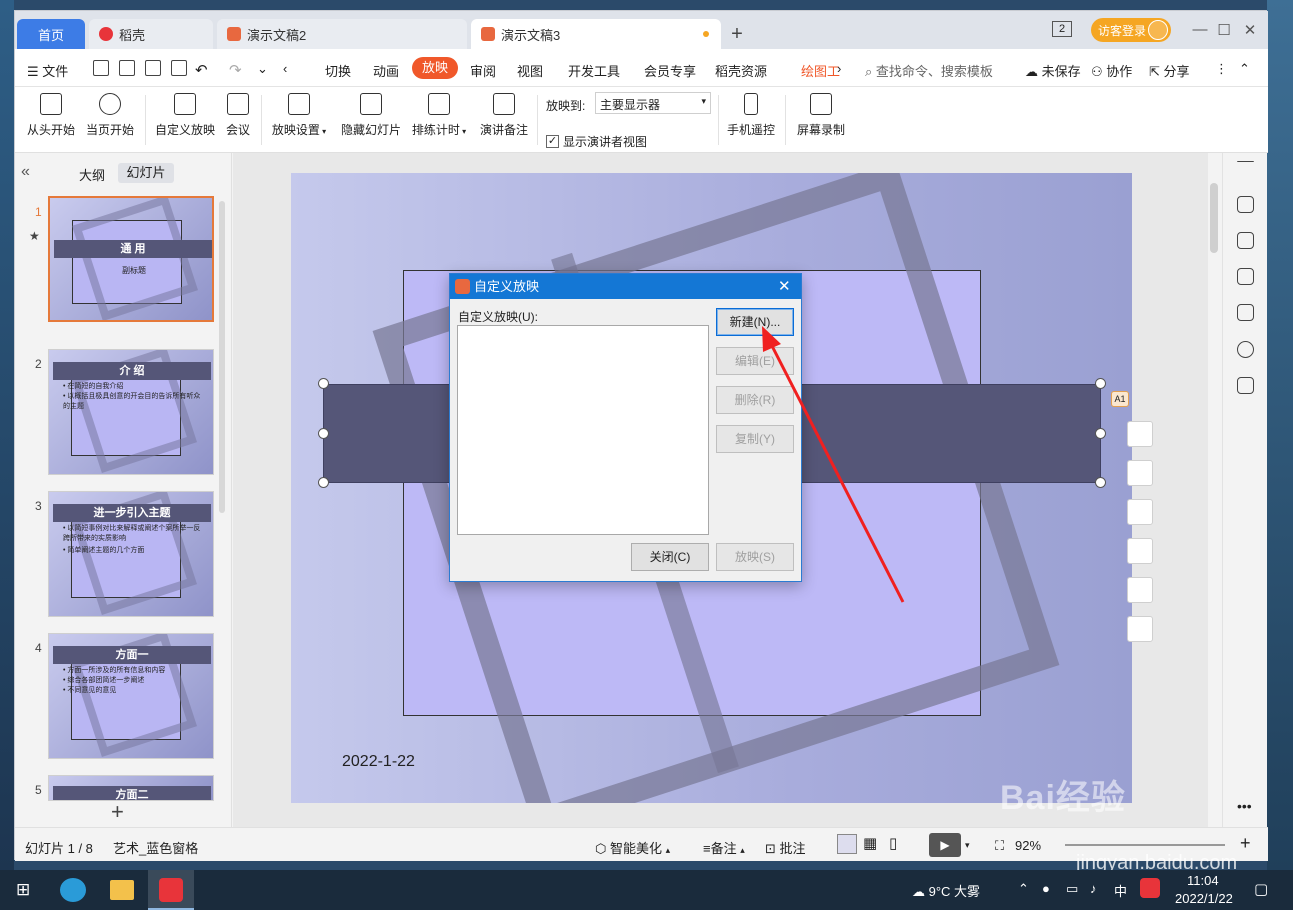 This screenshot has height=910, width=1293. I want to click on custom-show-list, so click(583, 430).